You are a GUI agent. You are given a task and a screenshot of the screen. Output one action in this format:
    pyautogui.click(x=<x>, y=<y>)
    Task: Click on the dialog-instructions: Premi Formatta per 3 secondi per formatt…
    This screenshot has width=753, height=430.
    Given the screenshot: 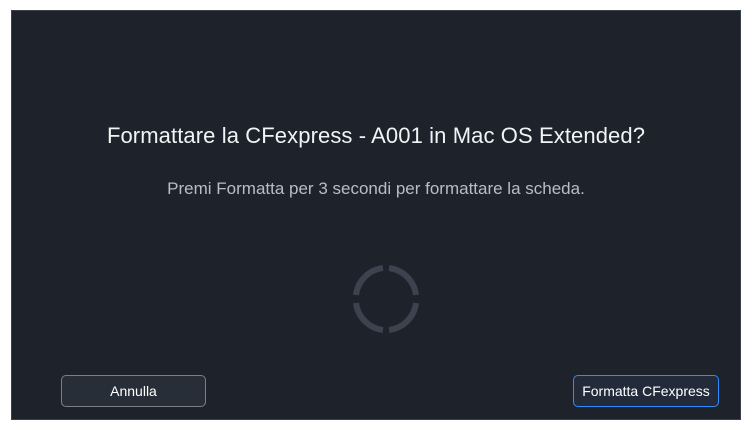 What is the action you would take?
    pyautogui.click(x=376, y=188)
    